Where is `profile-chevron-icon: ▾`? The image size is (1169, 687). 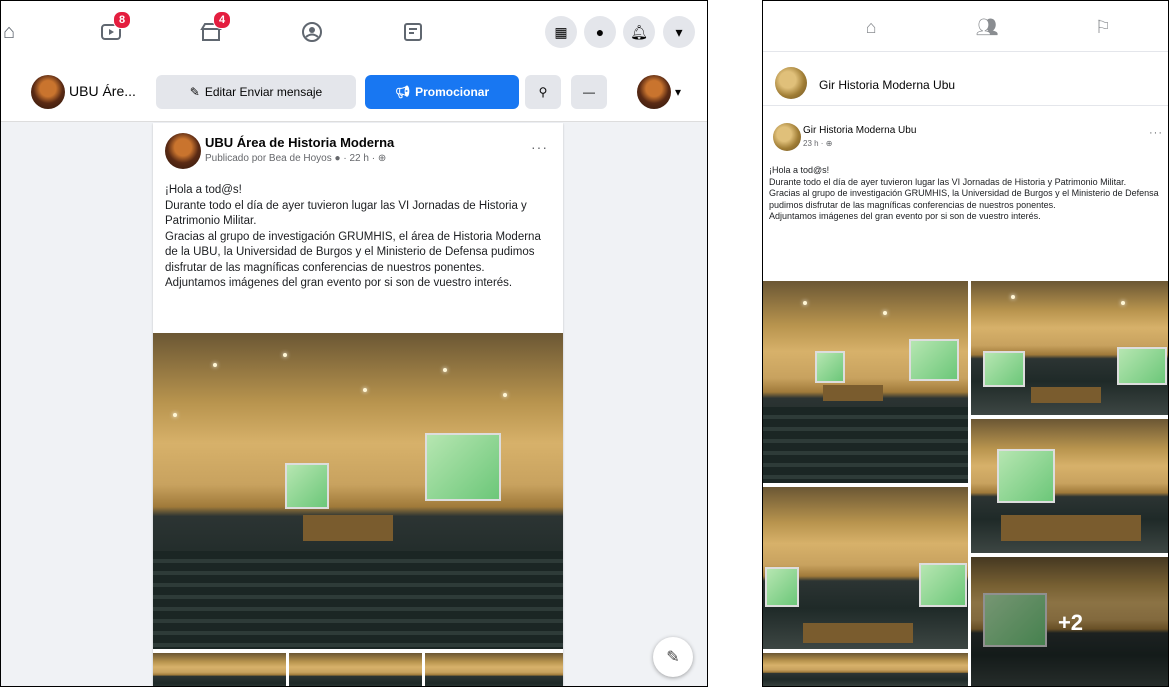
profile-chevron-icon: ▾ is located at coordinates (678, 92).